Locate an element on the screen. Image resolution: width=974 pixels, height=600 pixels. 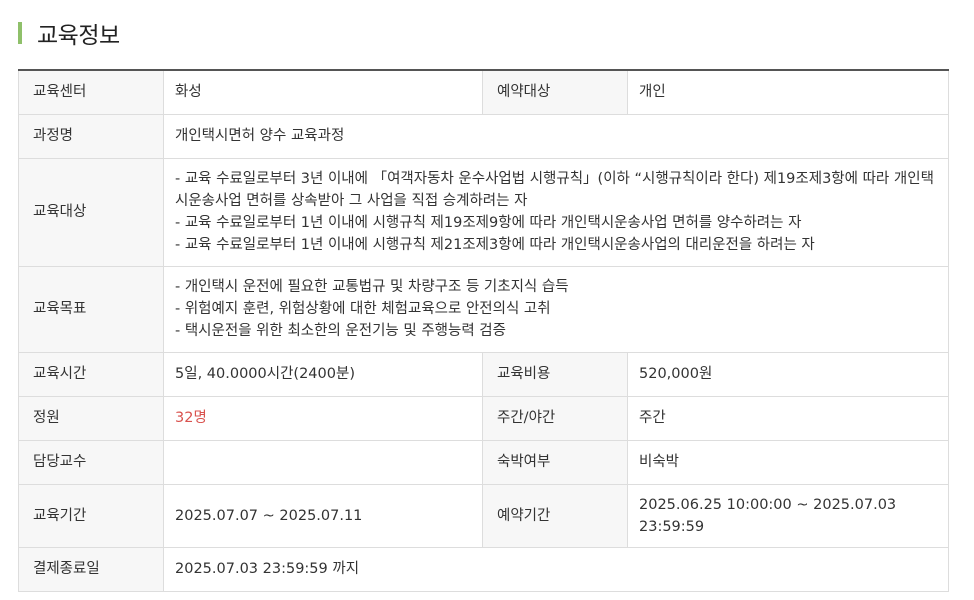
table-row: 정원 32명 주간/야간 주간 is located at coordinates (483, 418).